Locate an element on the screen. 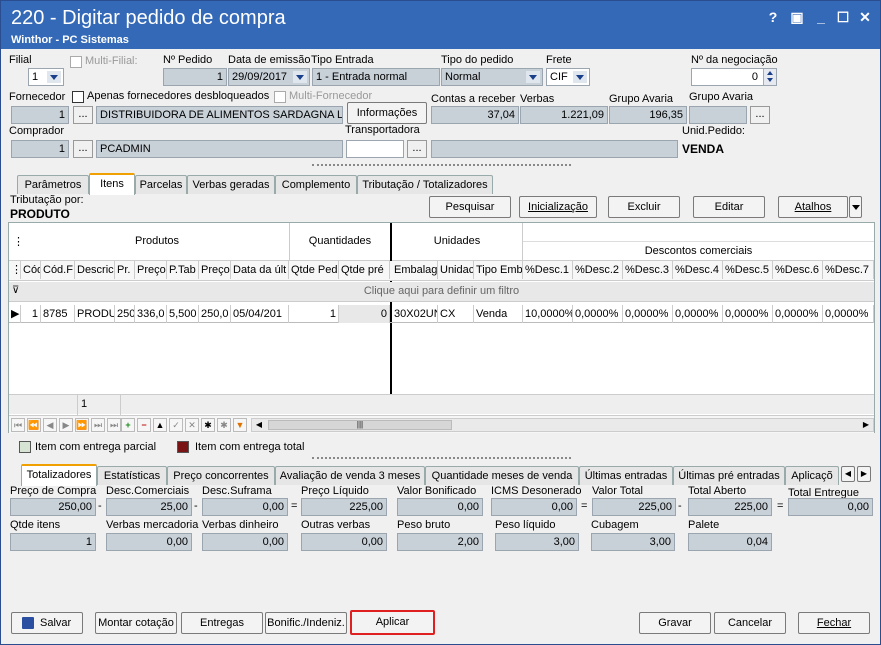 Image resolution: width=881 pixels, height=645 pixels. cell-desc6: 0,0000% is located at coordinates (798, 314).